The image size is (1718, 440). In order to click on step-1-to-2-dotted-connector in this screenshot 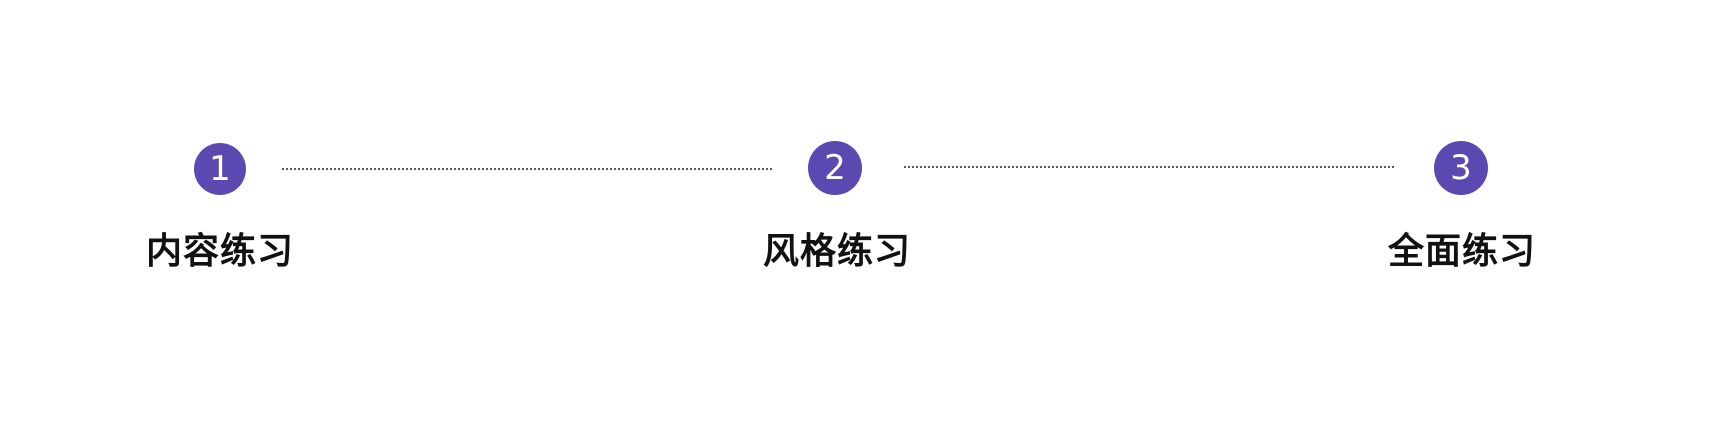, I will do `click(527, 169)`.